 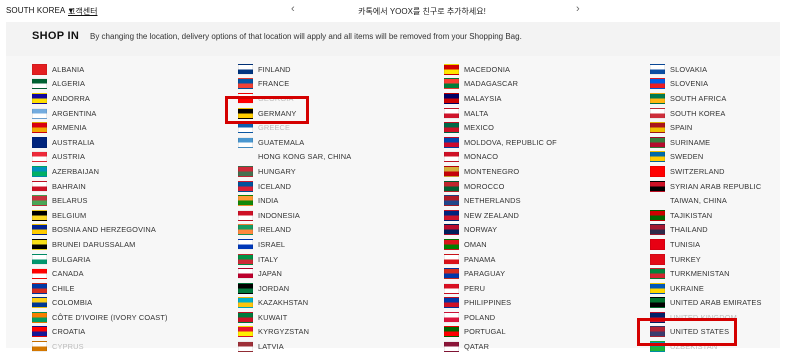 I want to click on country-item-paraguay: PARAGUAY, so click(x=539, y=273).